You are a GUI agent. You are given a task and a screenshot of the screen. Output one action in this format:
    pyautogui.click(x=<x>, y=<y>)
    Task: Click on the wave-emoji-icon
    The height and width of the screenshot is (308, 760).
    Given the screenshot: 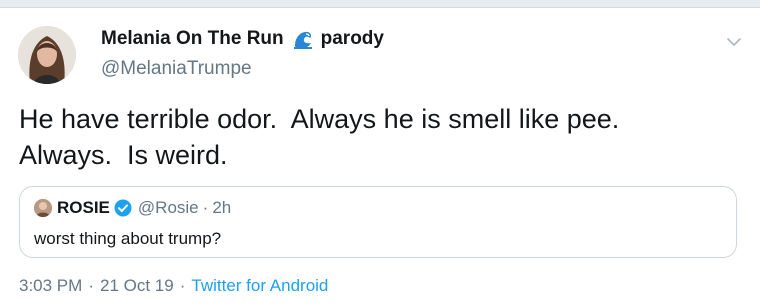 What is the action you would take?
    pyautogui.click(x=303, y=39)
    